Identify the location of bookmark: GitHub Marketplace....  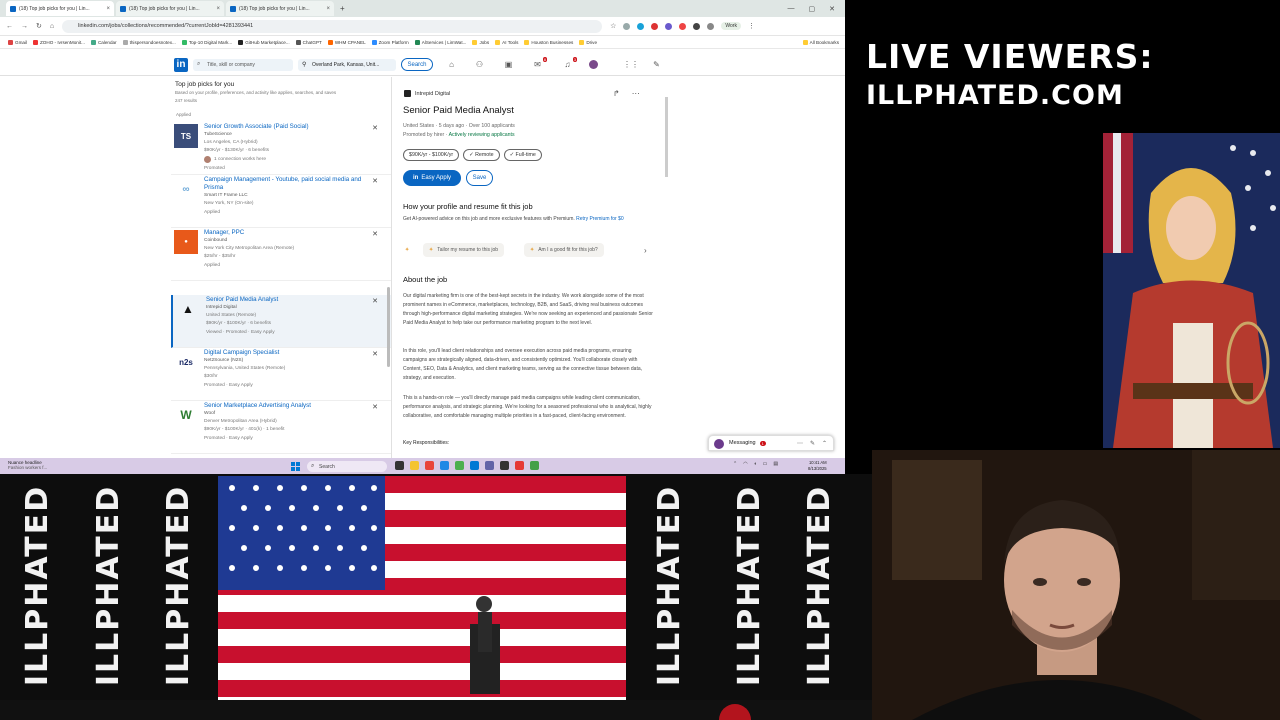
(264, 42).